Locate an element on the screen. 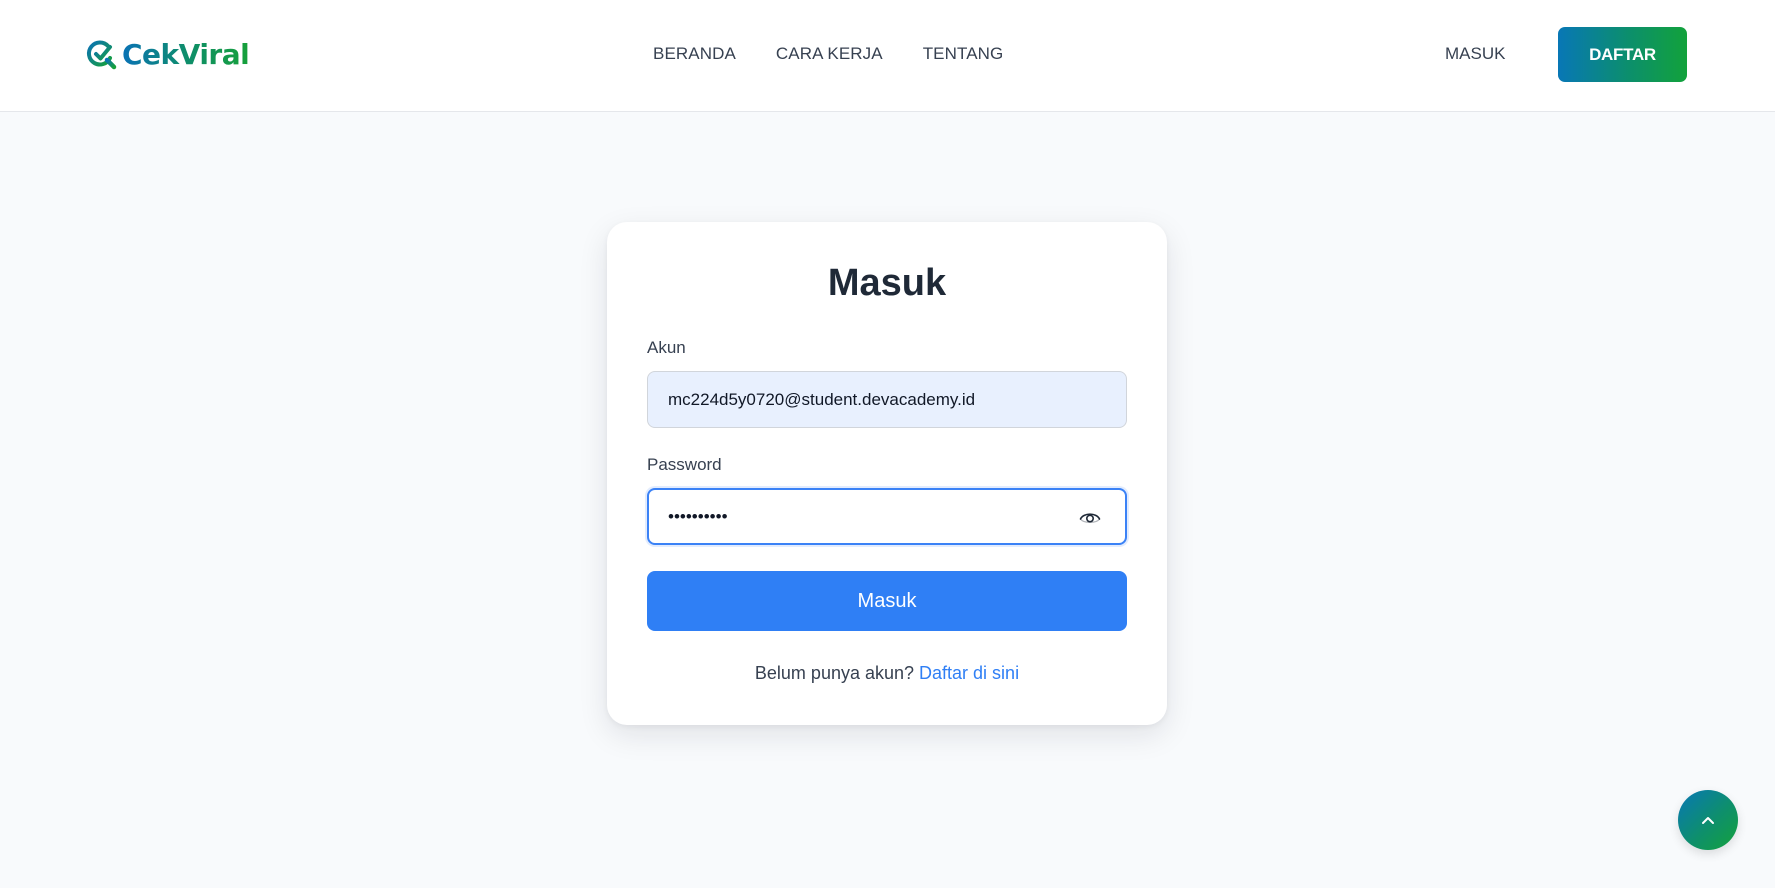 The width and height of the screenshot is (1775, 888). login-submit-button: Masuk is located at coordinates (887, 601).